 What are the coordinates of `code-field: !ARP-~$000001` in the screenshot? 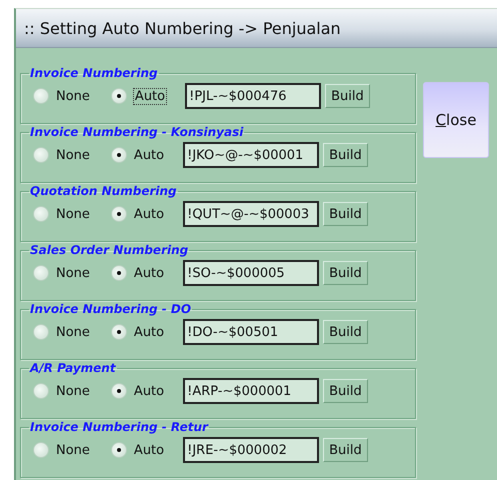 It's located at (251, 391).